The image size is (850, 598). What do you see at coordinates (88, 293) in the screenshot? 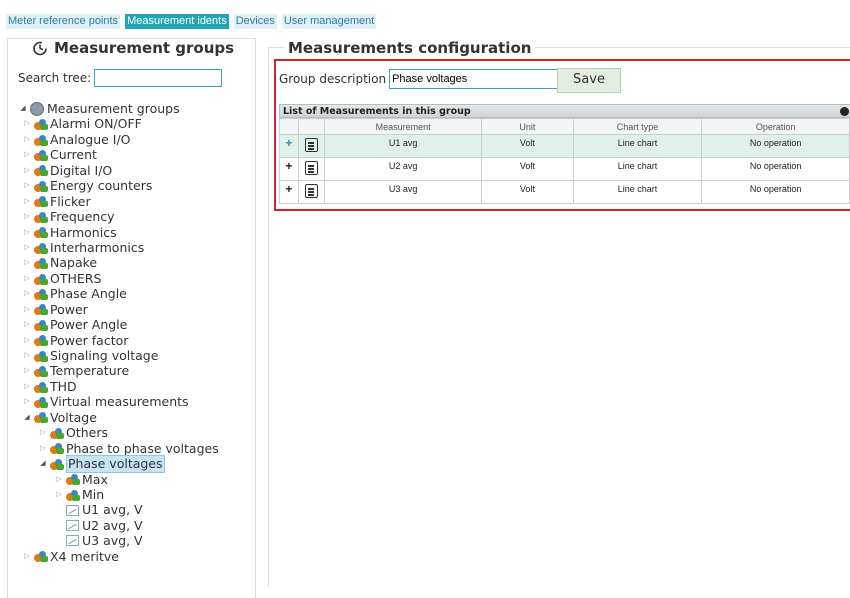
I see `tree-node-label: Phase Angle` at bounding box center [88, 293].